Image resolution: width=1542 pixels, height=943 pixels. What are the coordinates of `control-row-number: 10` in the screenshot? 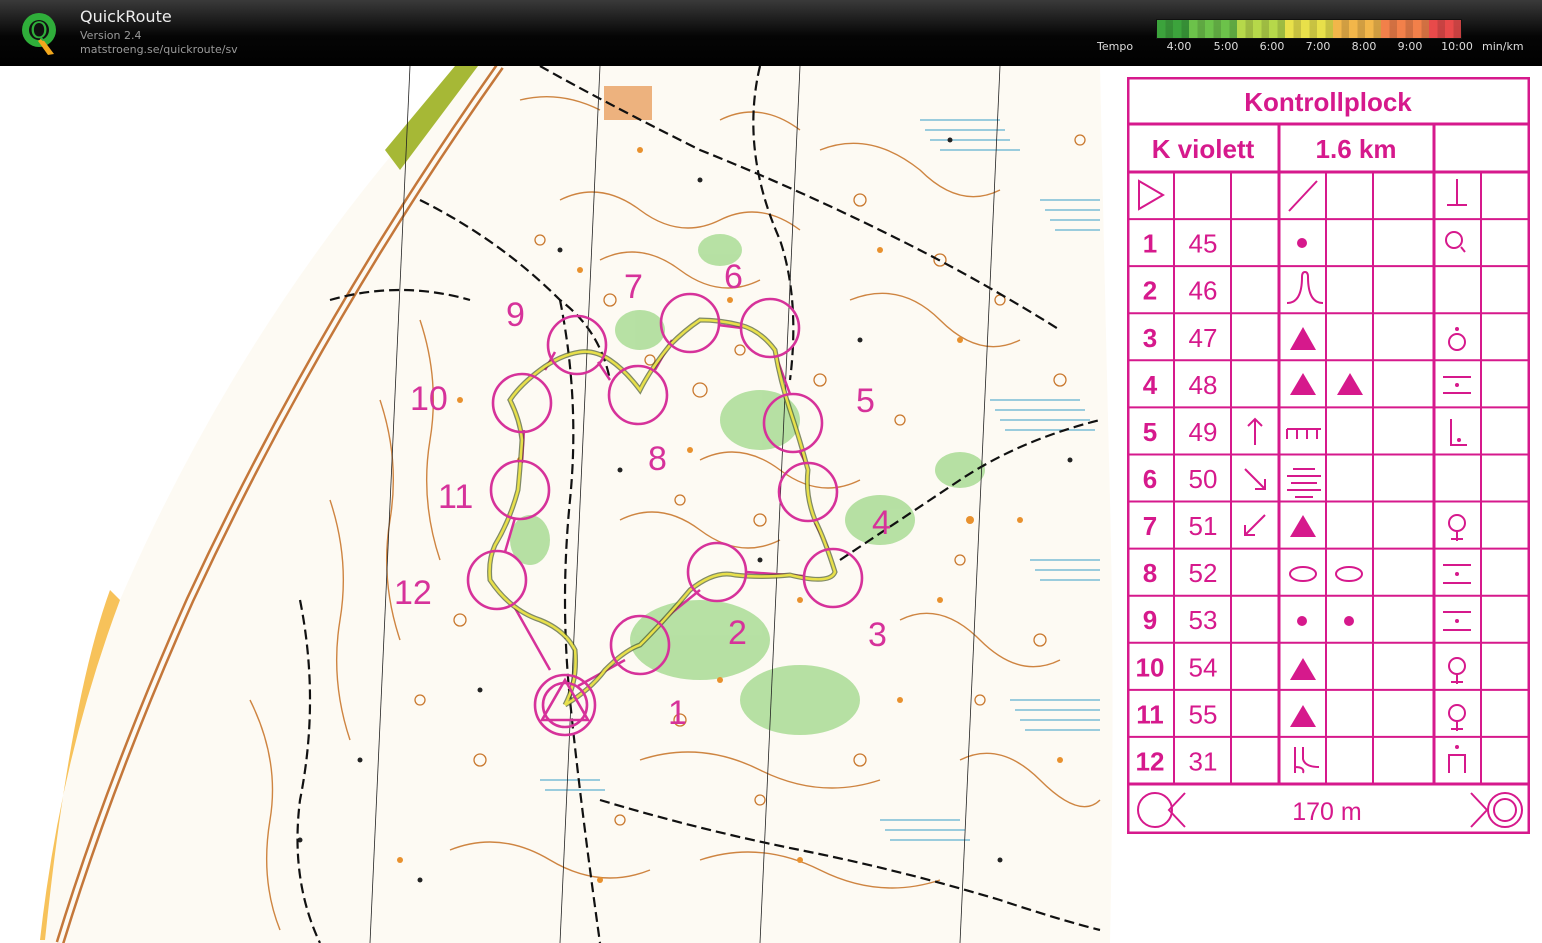 It's located at (1150, 667).